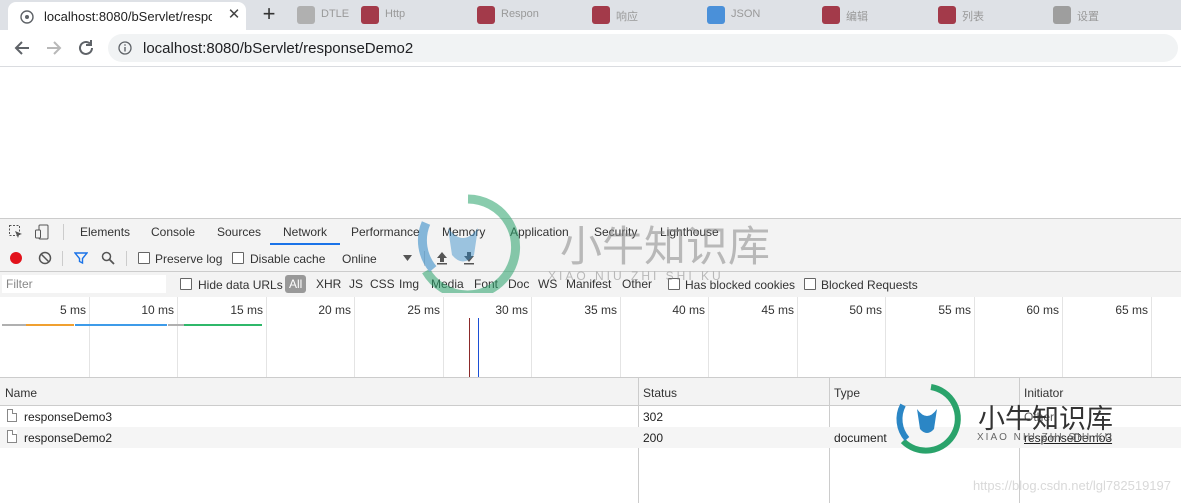 The image size is (1181, 503). Describe the element at coordinates (144, 258) in the screenshot. I see `preserve-log-checkbox` at that location.